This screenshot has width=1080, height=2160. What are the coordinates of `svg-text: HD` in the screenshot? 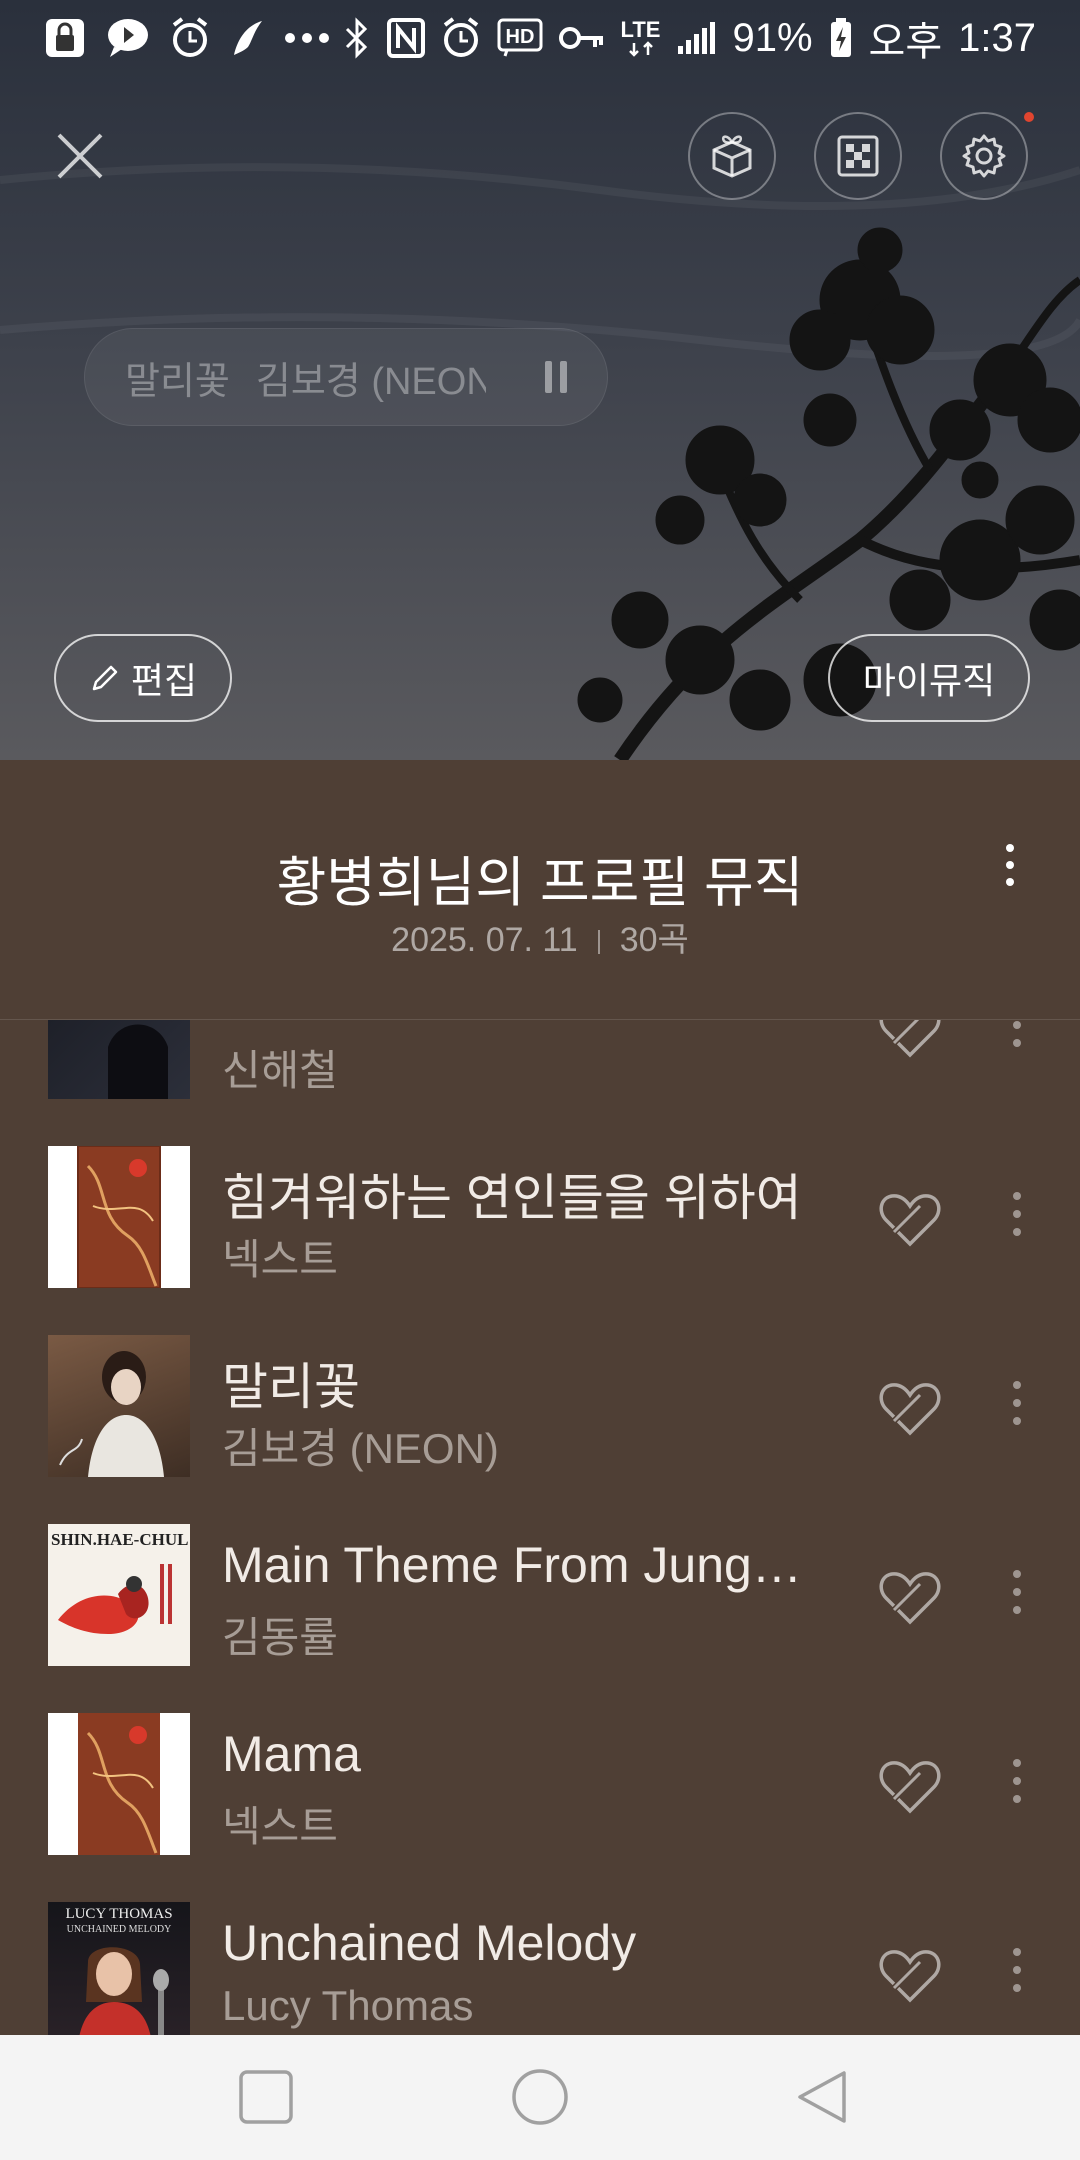 It's located at (519, 37).